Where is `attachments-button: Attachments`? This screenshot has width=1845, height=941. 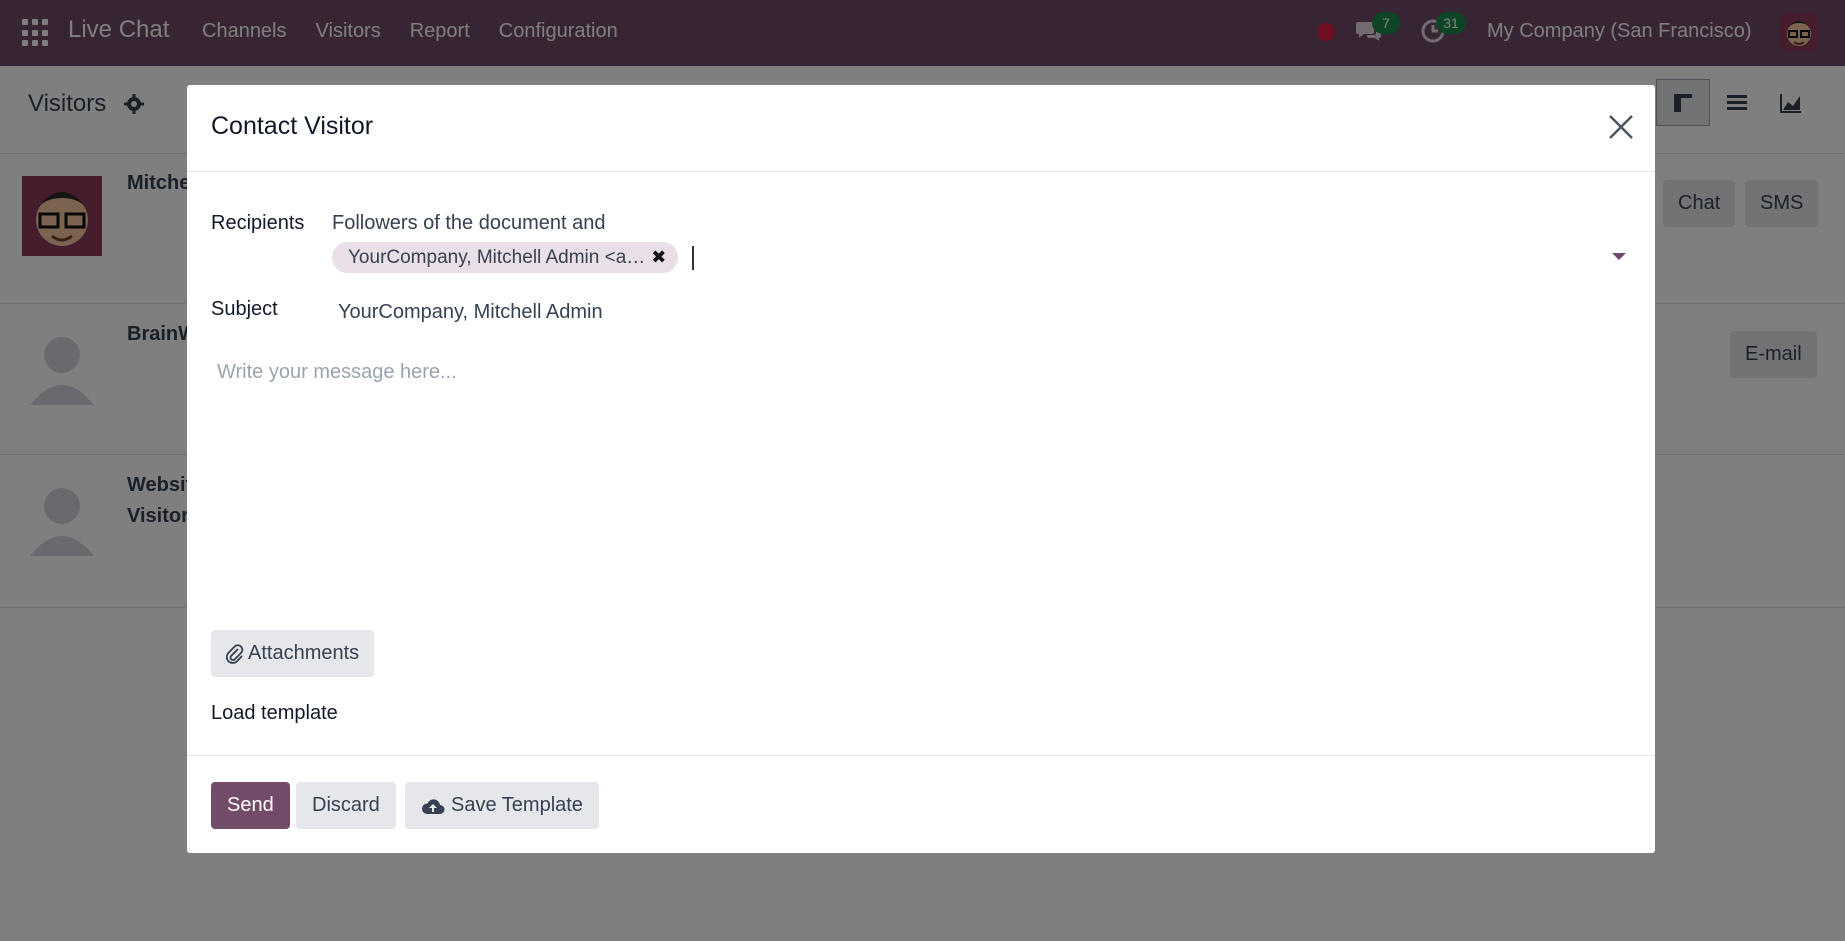 attachments-button: Attachments is located at coordinates (293, 653).